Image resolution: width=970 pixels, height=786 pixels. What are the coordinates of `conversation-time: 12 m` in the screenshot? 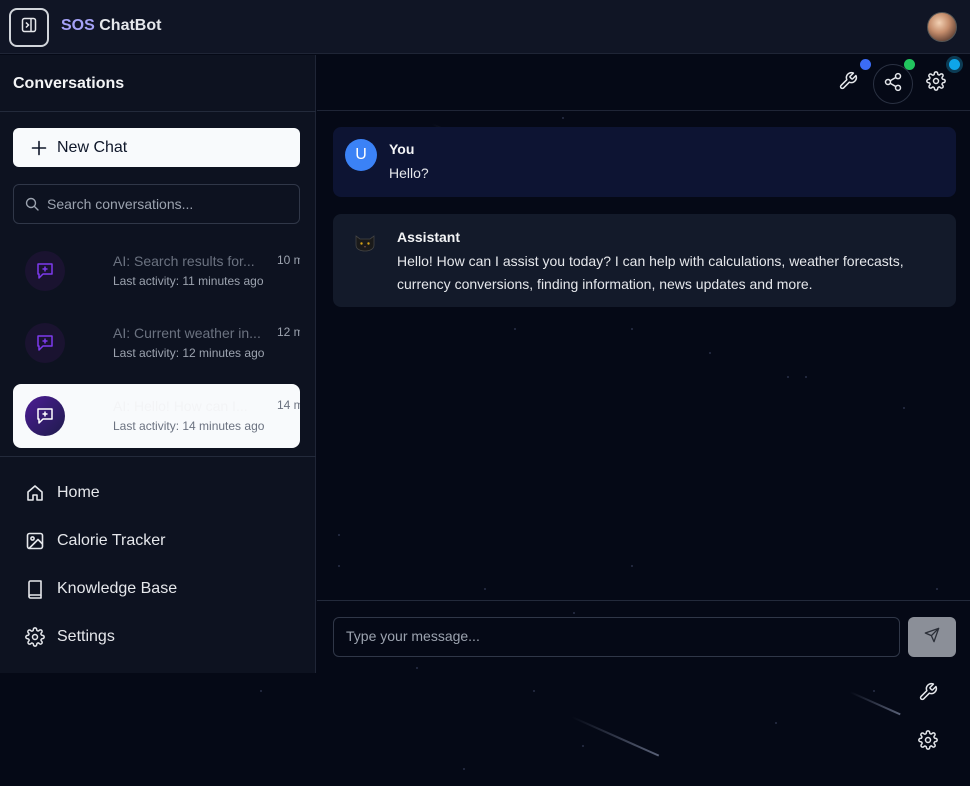 It's located at (288, 332).